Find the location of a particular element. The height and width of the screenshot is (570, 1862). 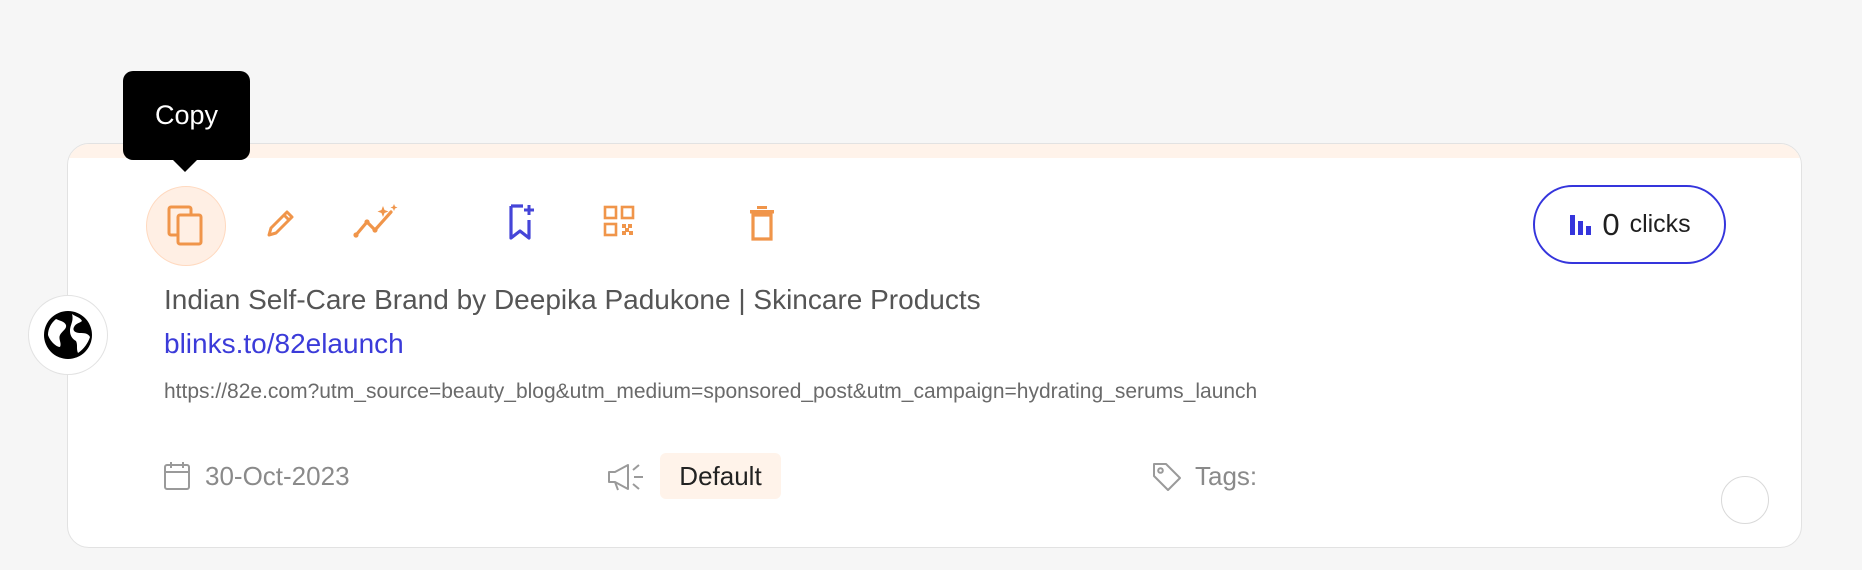

tooltip-arrow is located at coordinates (185, 165).